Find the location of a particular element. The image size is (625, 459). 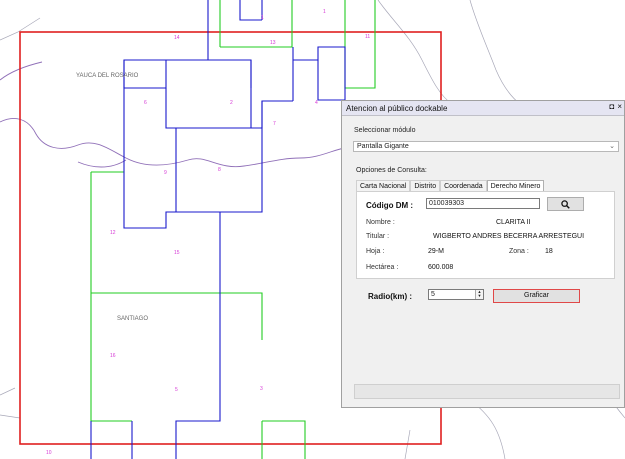

hoja-value: 29-M is located at coordinates (436, 251).